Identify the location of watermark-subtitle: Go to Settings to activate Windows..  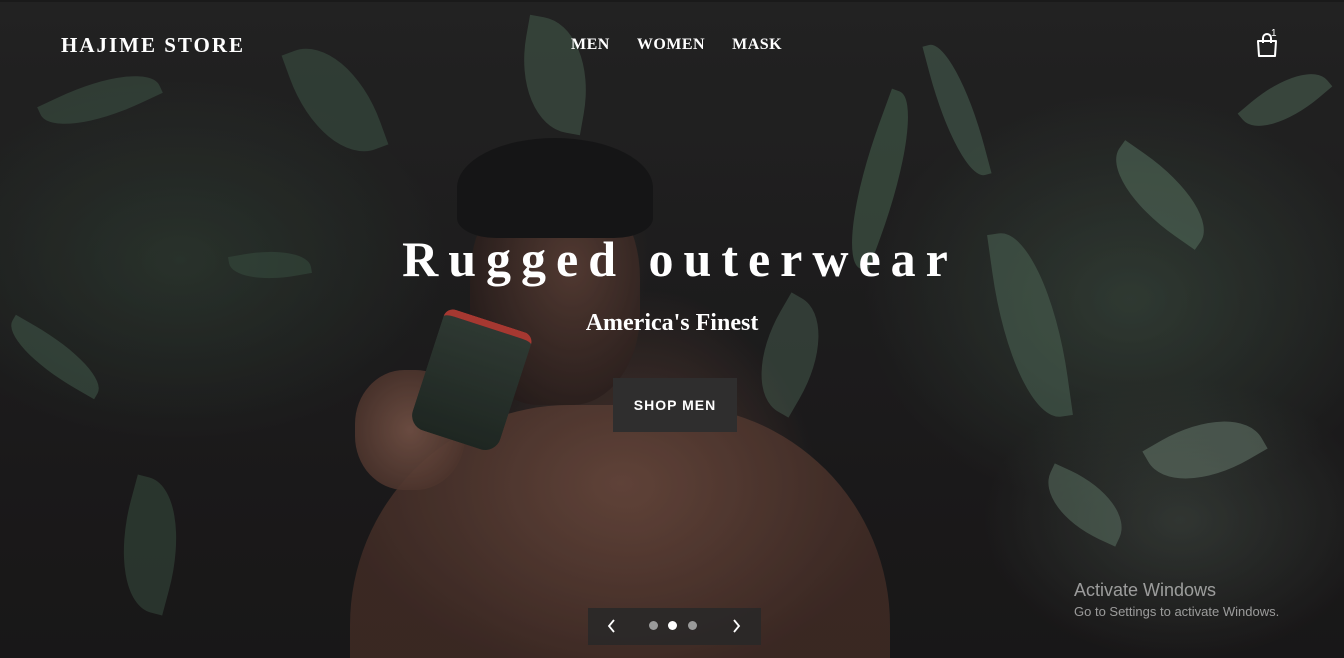
(1177, 611).